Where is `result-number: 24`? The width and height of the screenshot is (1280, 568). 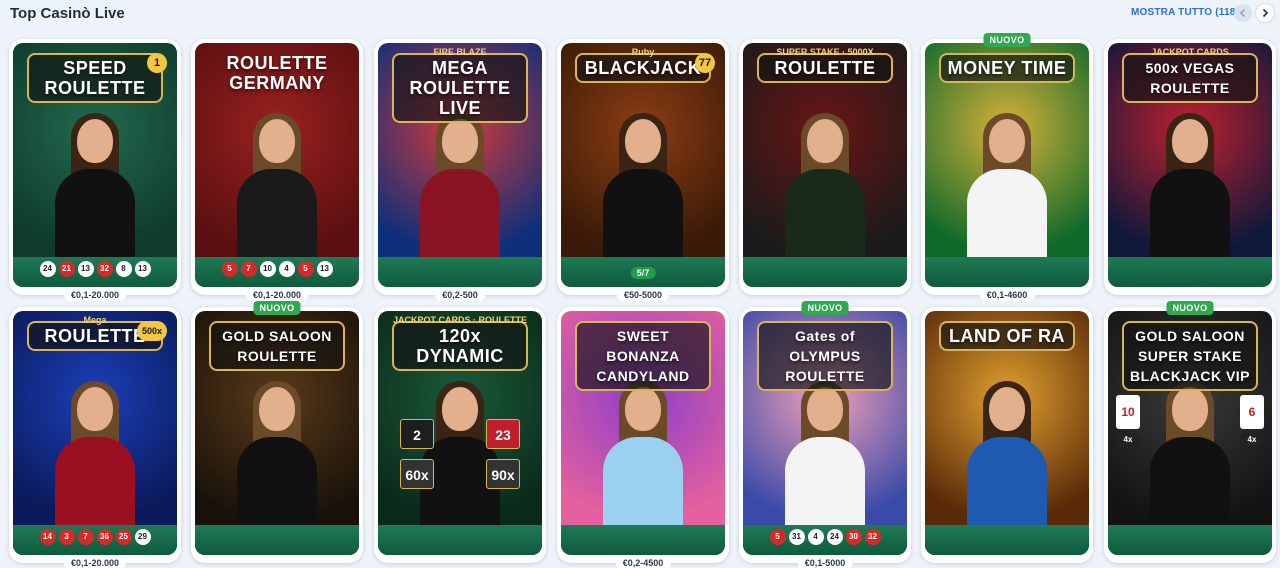
result-number: 24 is located at coordinates (834, 537).